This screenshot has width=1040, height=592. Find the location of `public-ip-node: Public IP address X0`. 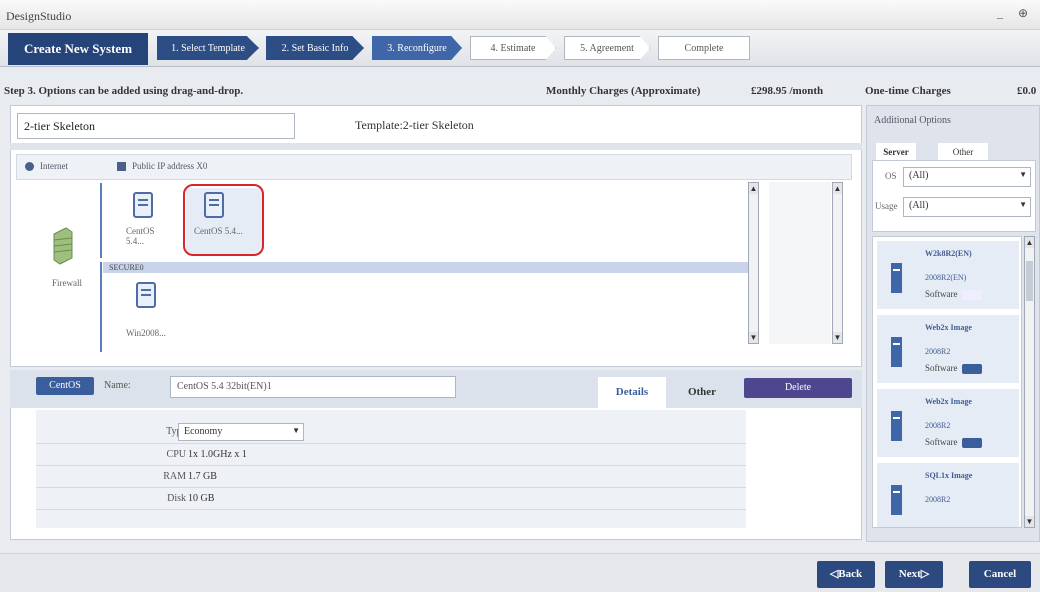

public-ip-node: Public IP address X0 is located at coordinates (162, 166).